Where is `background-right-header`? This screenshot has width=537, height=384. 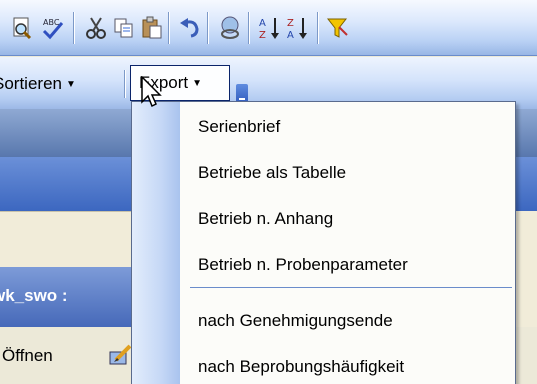
background-right-header is located at coordinates (526, 133).